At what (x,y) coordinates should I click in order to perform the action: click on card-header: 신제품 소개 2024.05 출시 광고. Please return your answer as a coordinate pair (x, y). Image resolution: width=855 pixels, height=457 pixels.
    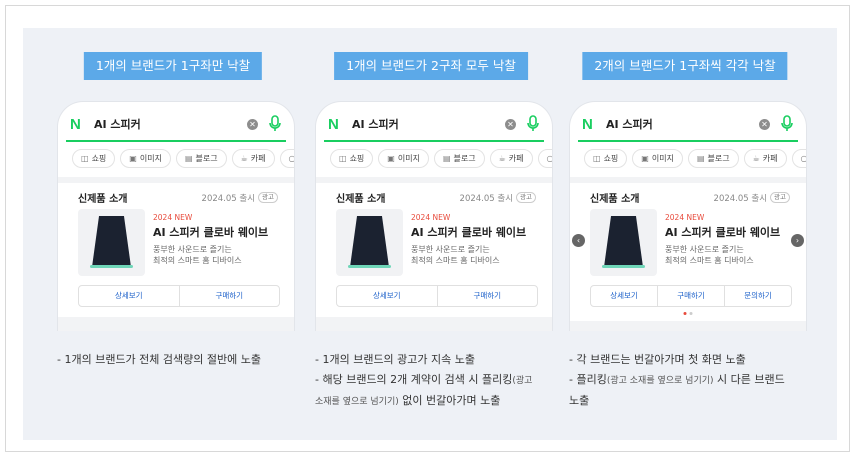
    Looking at the image, I should click on (690, 197).